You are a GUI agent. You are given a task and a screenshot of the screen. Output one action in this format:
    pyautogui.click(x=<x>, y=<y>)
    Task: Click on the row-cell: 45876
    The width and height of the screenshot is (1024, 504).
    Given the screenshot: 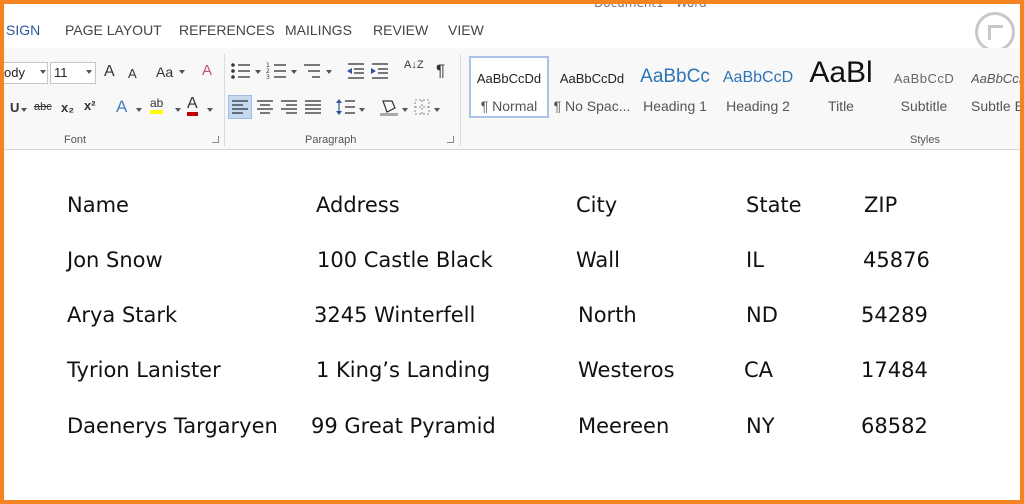 What is the action you would take?
    pyautogui.click(x=896, y=260)
    